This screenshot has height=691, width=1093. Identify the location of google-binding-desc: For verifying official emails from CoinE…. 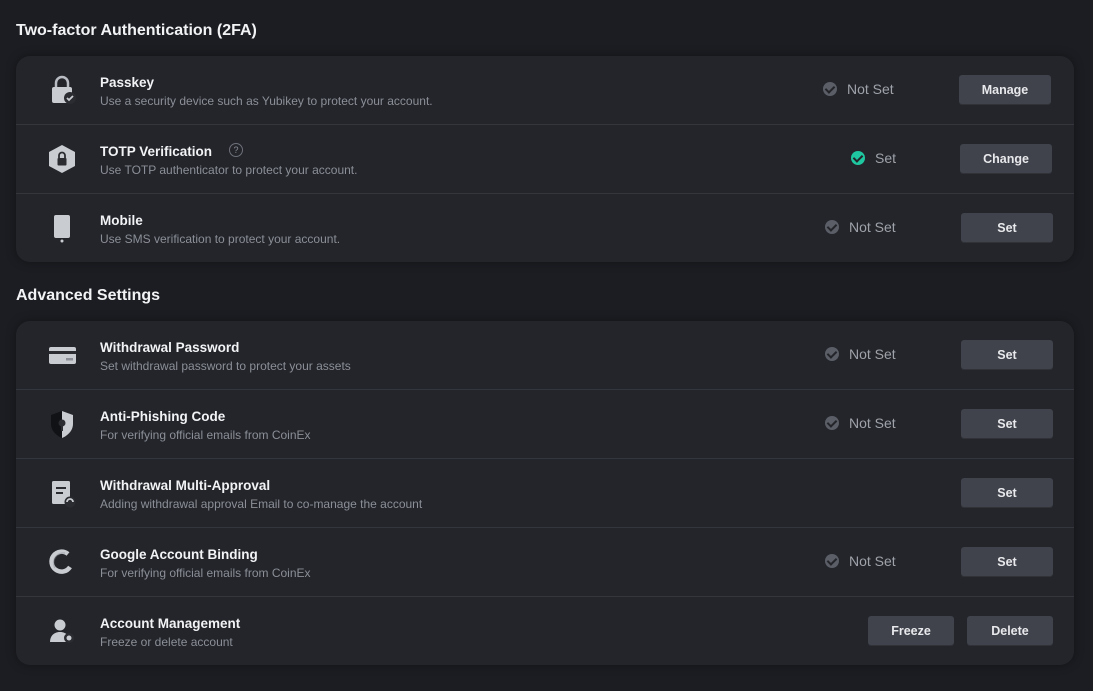
(205, 573).